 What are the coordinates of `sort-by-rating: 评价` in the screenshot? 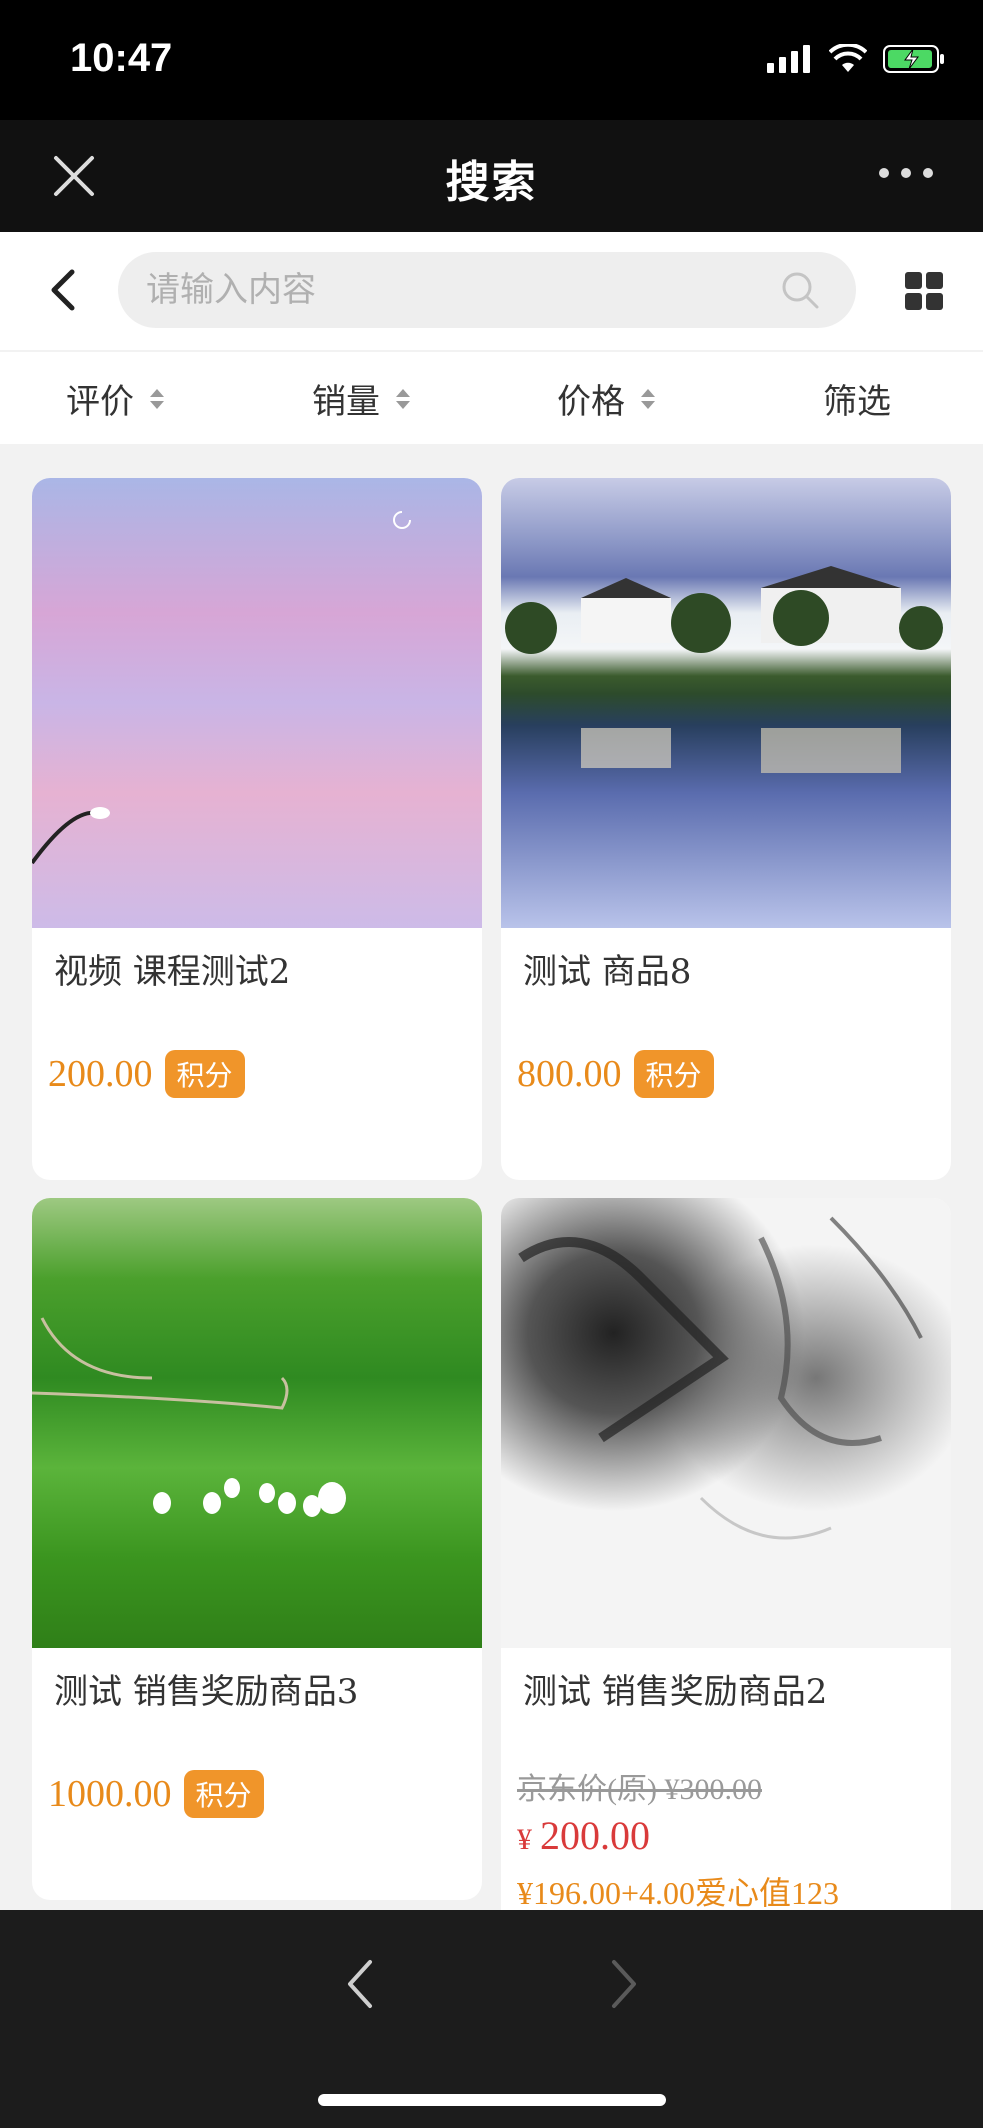 It's located at (115, 398).